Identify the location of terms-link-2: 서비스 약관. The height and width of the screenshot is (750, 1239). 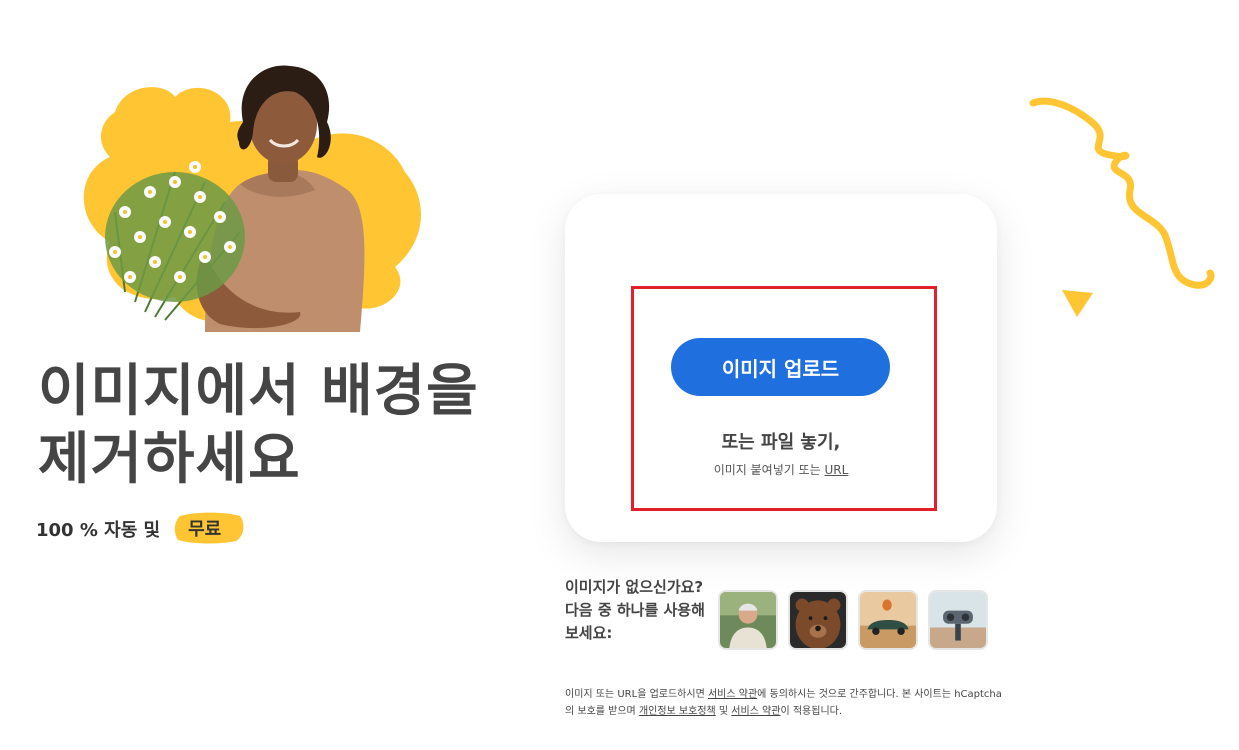
(755, 711).